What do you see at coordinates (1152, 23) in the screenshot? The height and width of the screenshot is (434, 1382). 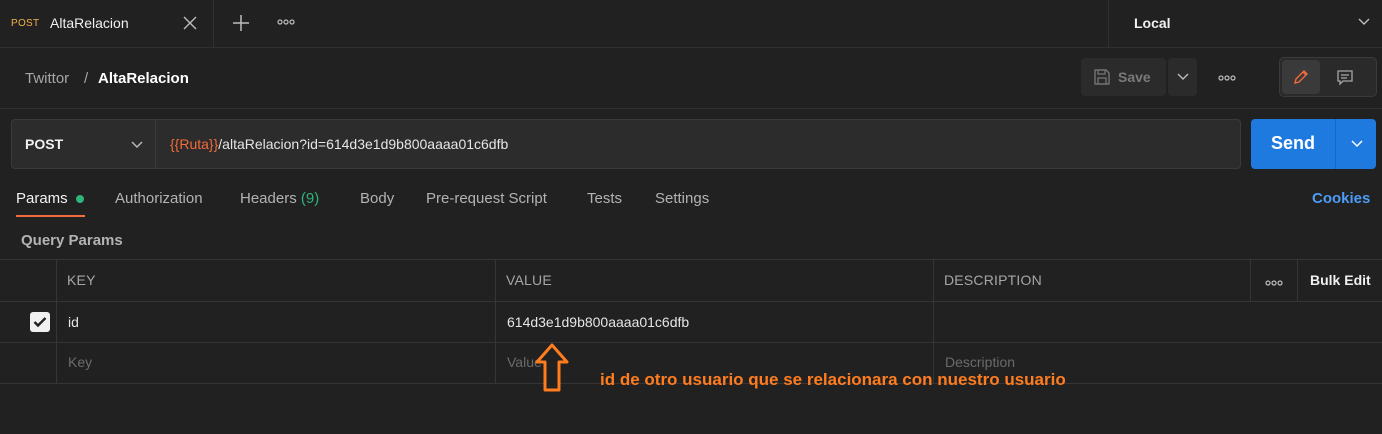 I see `environment-label: Local` at bounding box center [1152, 23].